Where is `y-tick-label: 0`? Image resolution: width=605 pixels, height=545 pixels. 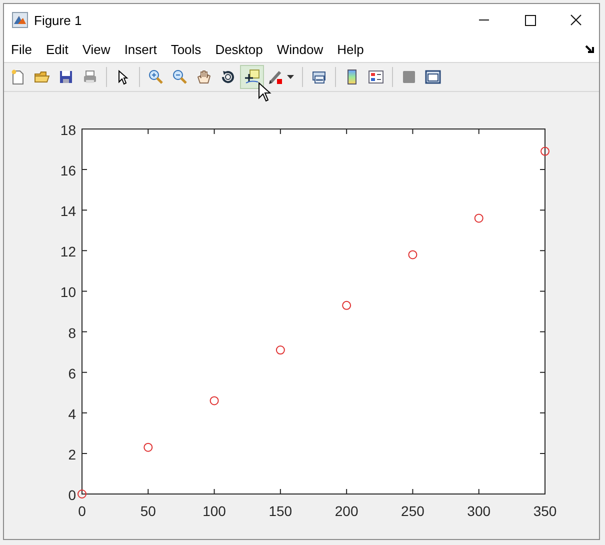 y-tick-label: 0 is located at coordinates (72, 495).